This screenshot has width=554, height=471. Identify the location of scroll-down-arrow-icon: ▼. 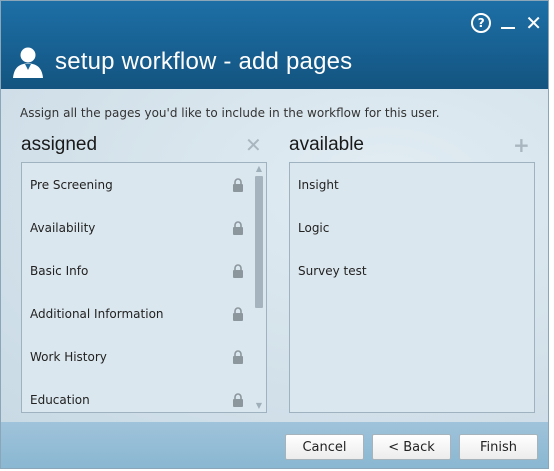
(259, 406).